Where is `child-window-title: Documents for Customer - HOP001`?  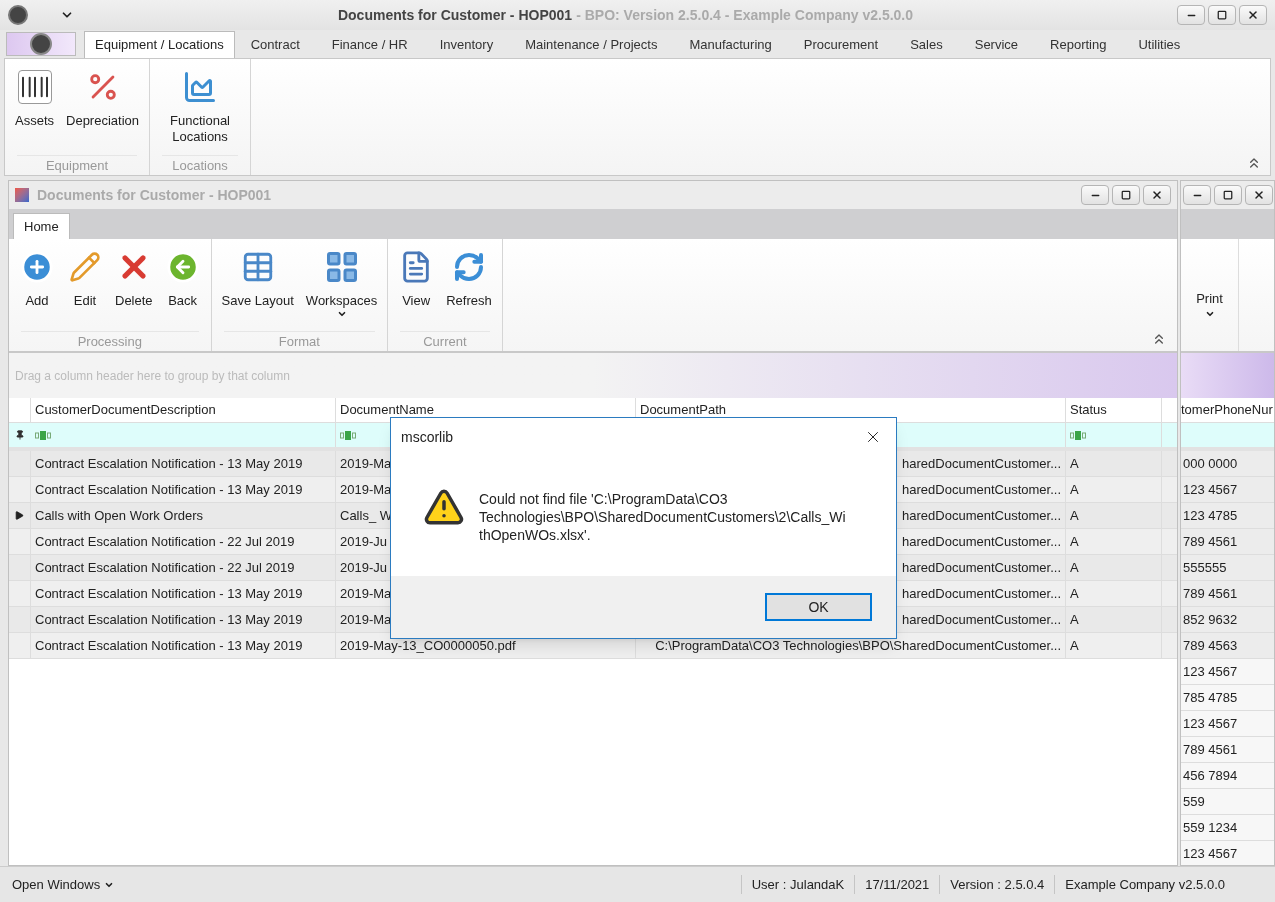
child-window-title: Documents for Customer - HOP001 is located at coordinates (155, 195).